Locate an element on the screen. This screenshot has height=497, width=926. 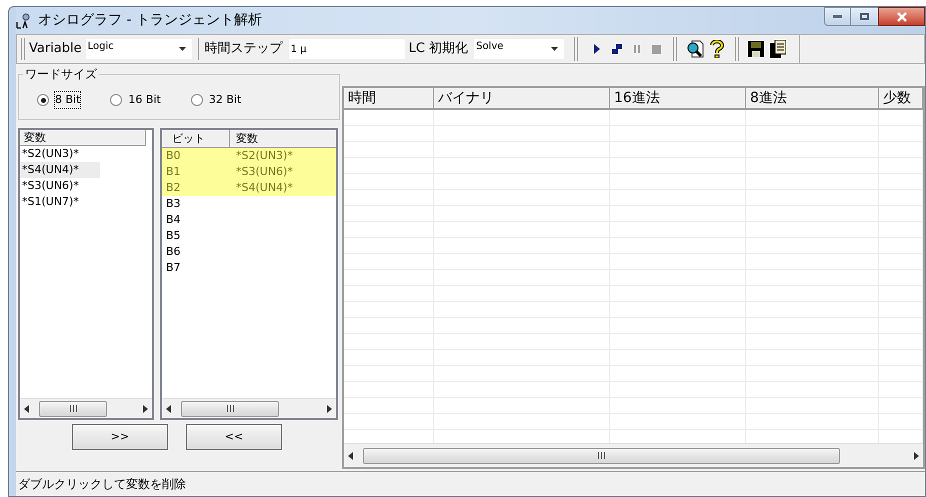
bit-label: B1 is located at coordinates (173, 172).